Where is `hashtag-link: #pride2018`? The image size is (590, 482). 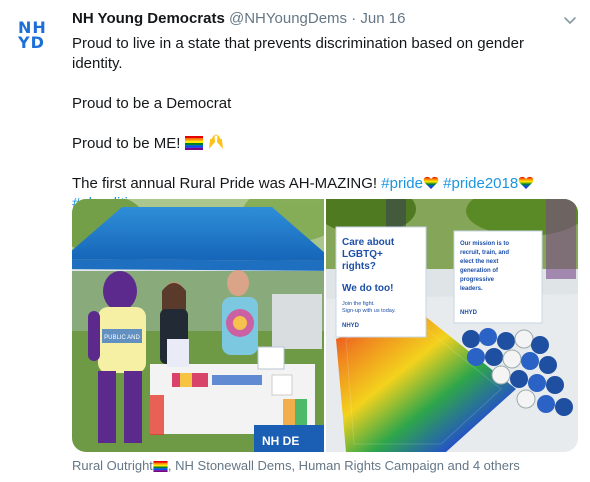 hashtag-link: #pride2018 is located at coordinates (480, 183).